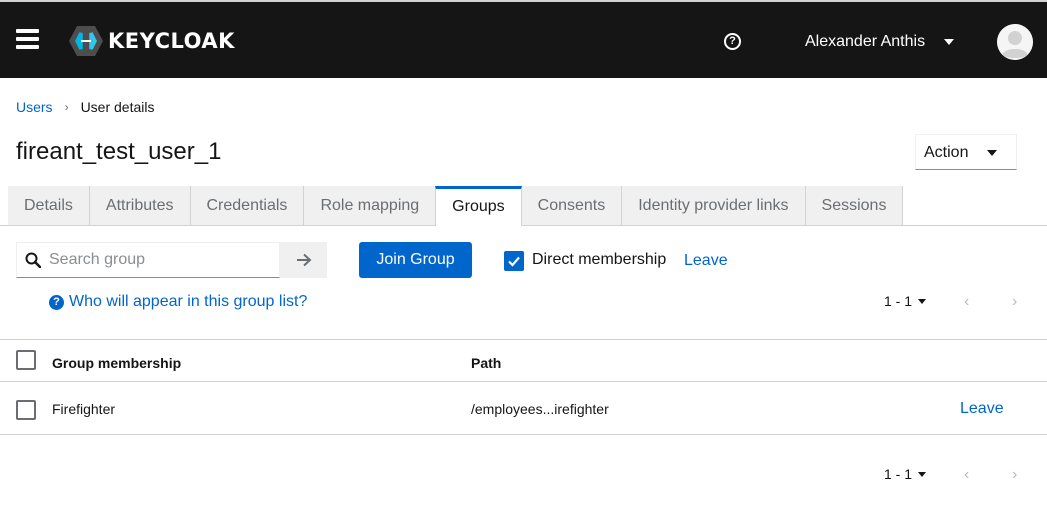 This screenshot has width=1047, height=505. I want to click on search-icon, so click(33, 260).